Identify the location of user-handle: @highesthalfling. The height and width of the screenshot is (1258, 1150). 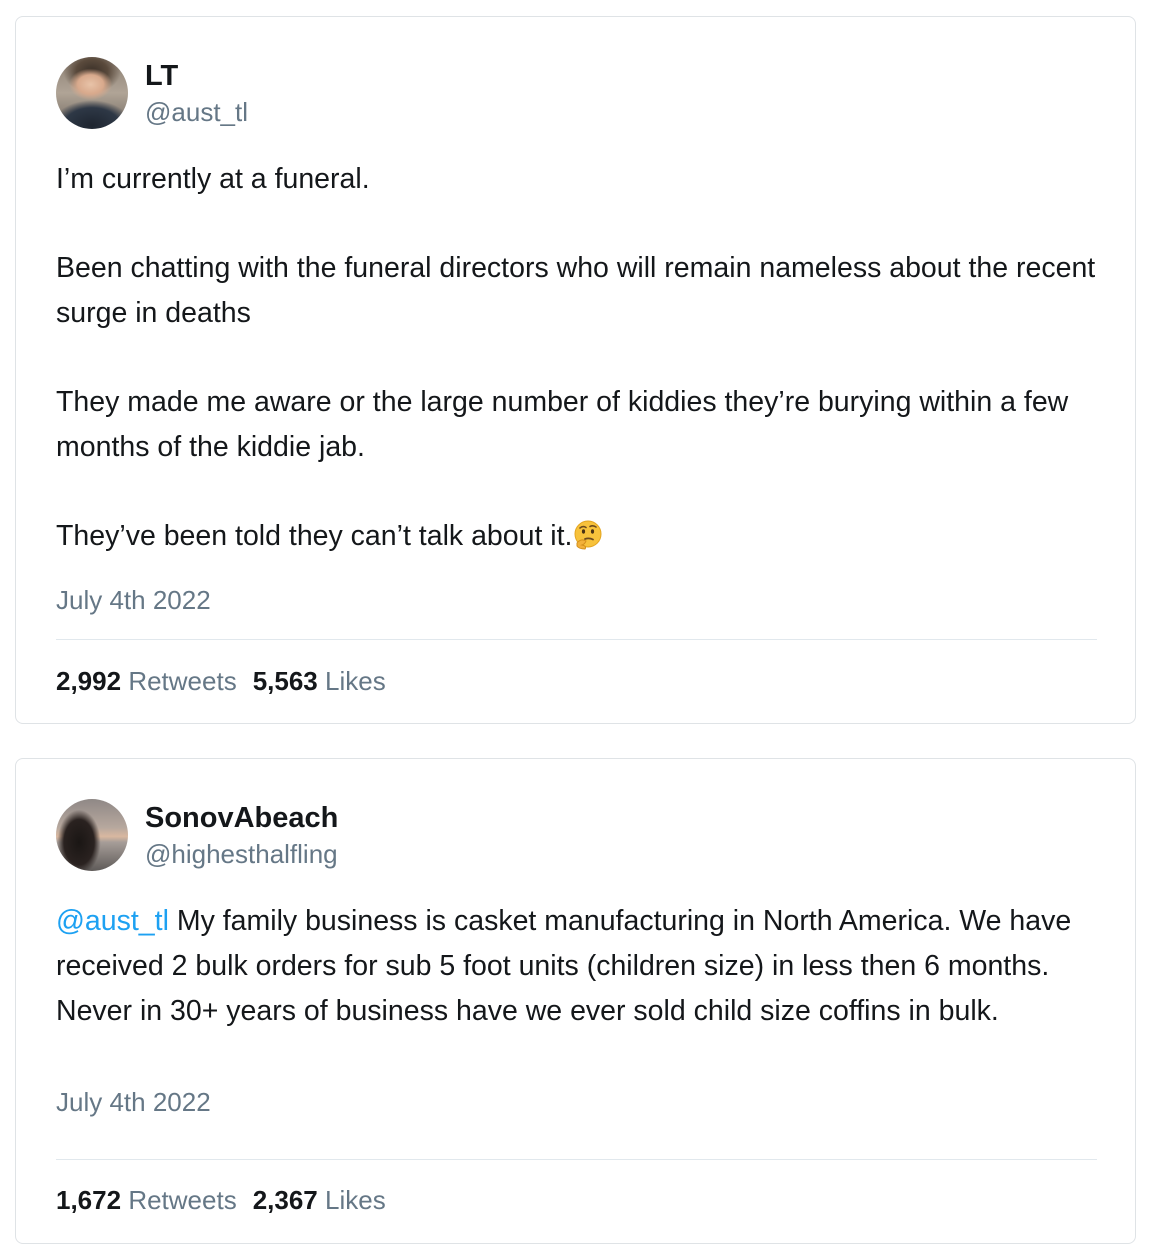
(241, 854).